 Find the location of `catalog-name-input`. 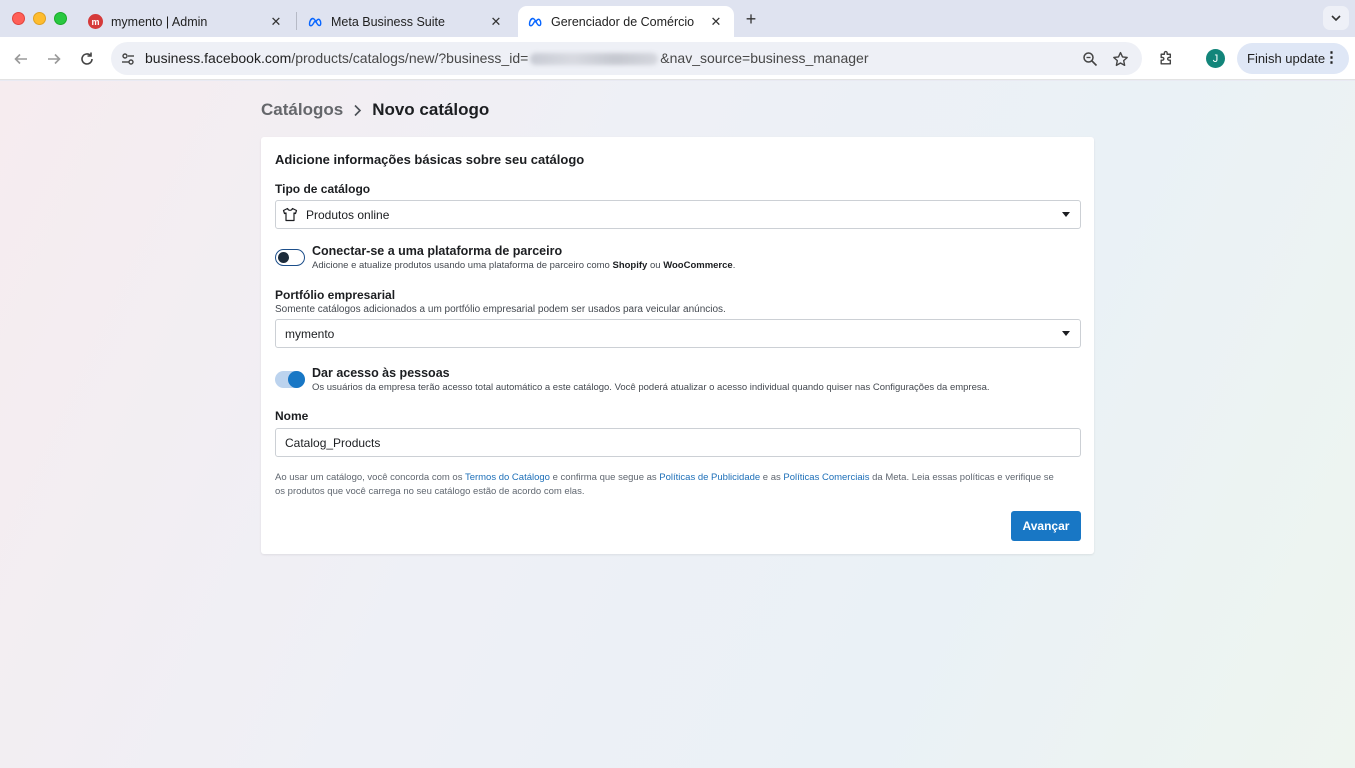

catalog-name-input is located at coordinates (678, 442).